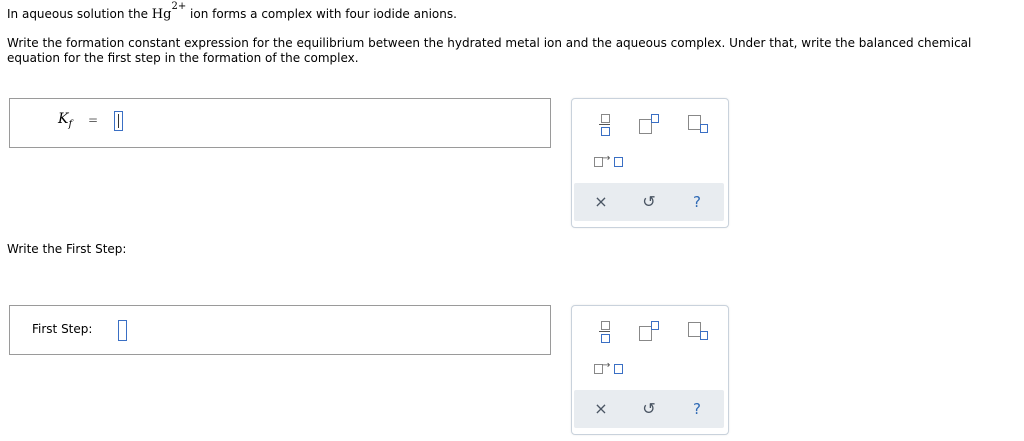  What do you see at coordinates (67, 249) in the screenshot?
I see `first-step-heading: Write the First Step:` at bounding box center [67, 249].